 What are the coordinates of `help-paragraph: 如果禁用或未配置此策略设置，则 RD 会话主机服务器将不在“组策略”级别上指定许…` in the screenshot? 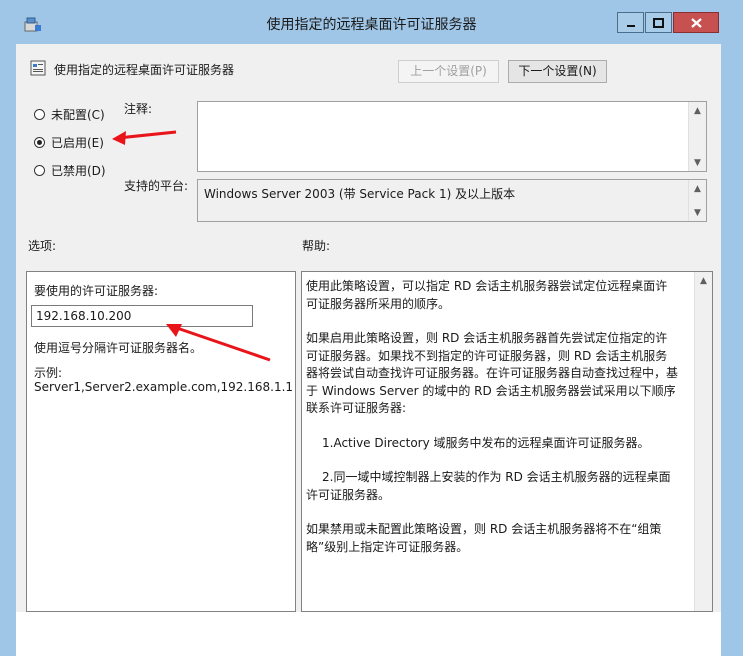 It's located at (484, 538).